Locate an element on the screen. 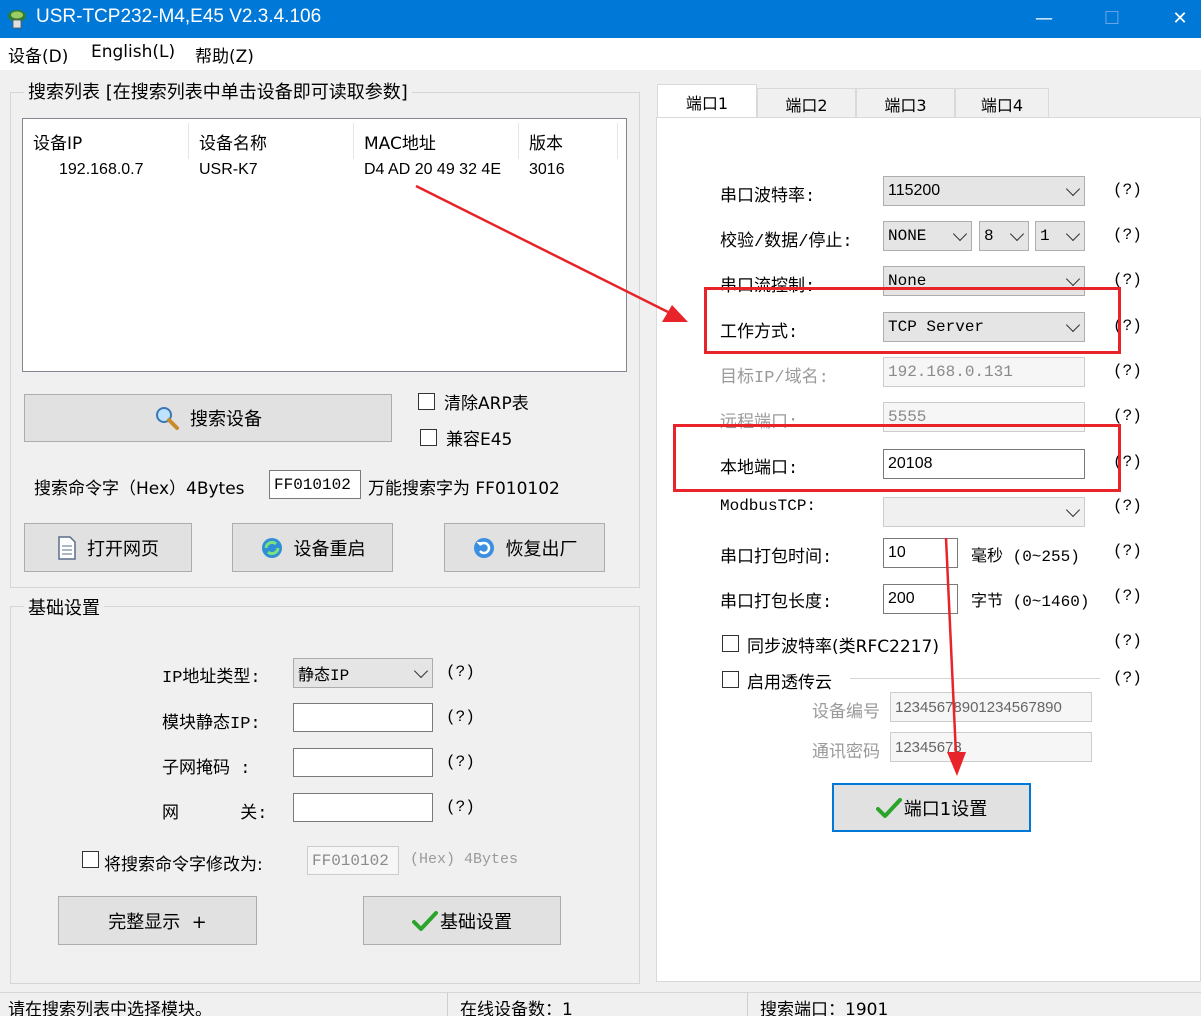 Image resolution: width=1201 pixels, height=1016 pixels. status-search-port: 搜索端口：1901 is located at coordinates (824, 1008).